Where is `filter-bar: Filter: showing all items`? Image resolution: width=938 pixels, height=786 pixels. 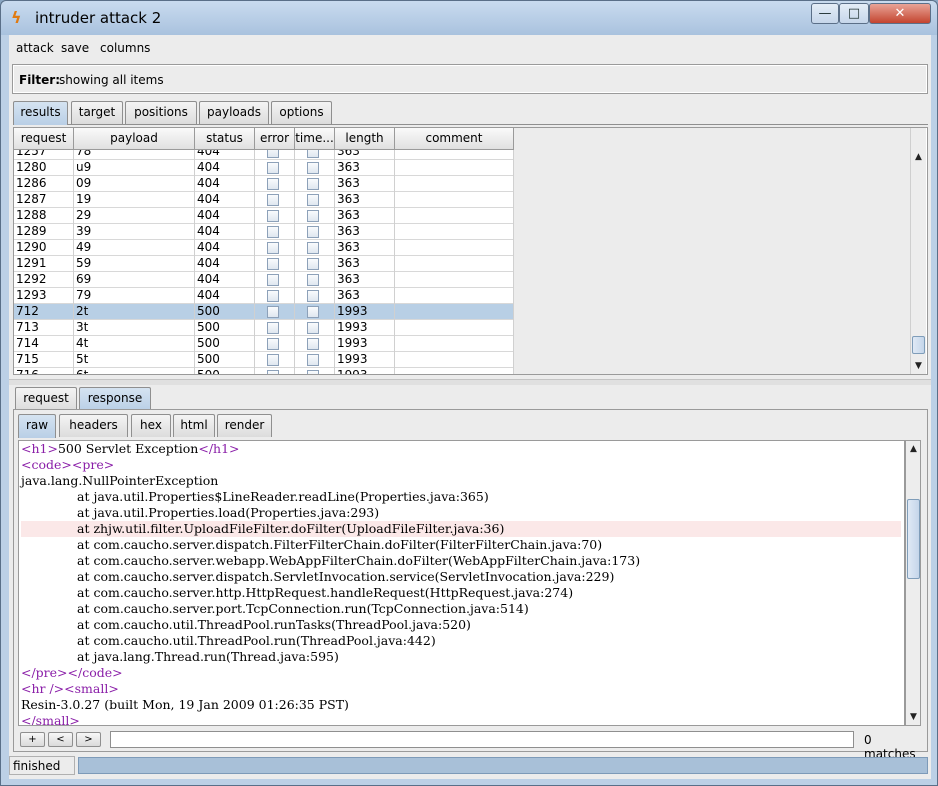
filter-bar: Filter: showing all items is located at coordinates (470, 79).